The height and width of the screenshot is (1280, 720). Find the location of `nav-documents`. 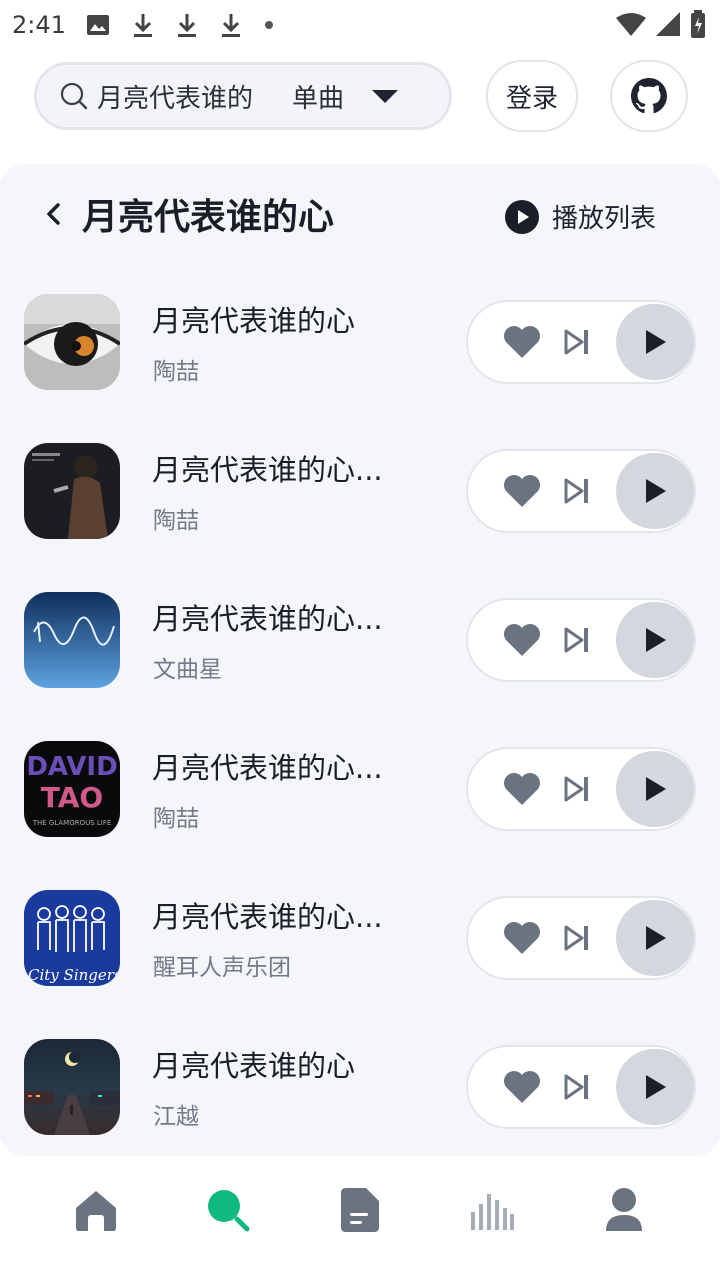

nav-documents is located at coordinates (360, 1210).